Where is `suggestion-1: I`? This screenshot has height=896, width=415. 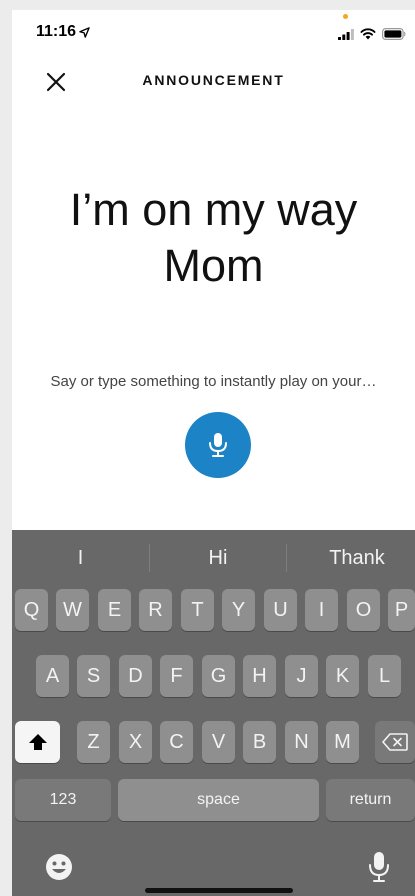 suggestion-1: I is located at coordinates (80, 558).